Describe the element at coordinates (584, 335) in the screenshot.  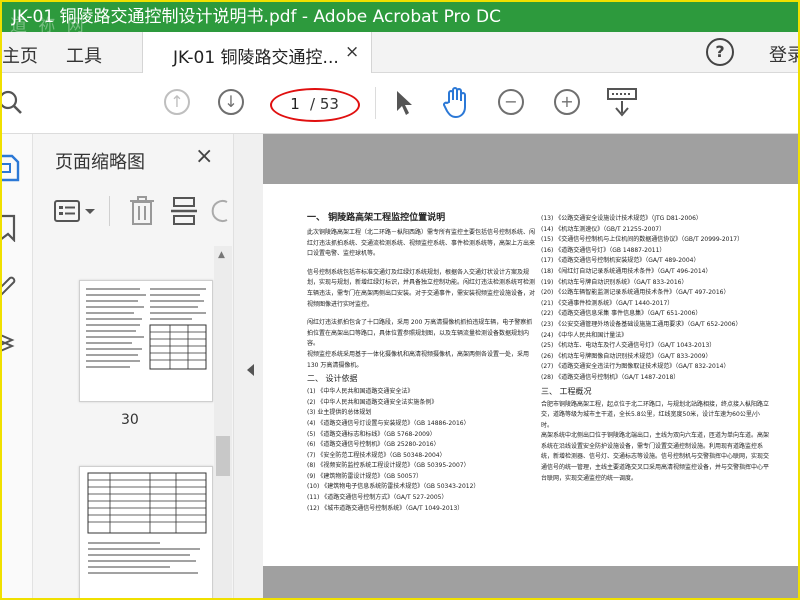
I see `reference-item: (24) 《中华人民共和国计量法》` at that location.